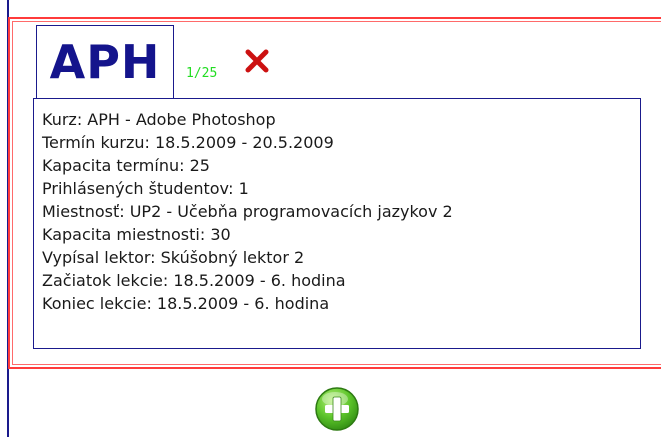  I want to click on detail-lesson-start: Začiatok lekcie: 18.5.2009 - 6. hodina, so click(194, 280).